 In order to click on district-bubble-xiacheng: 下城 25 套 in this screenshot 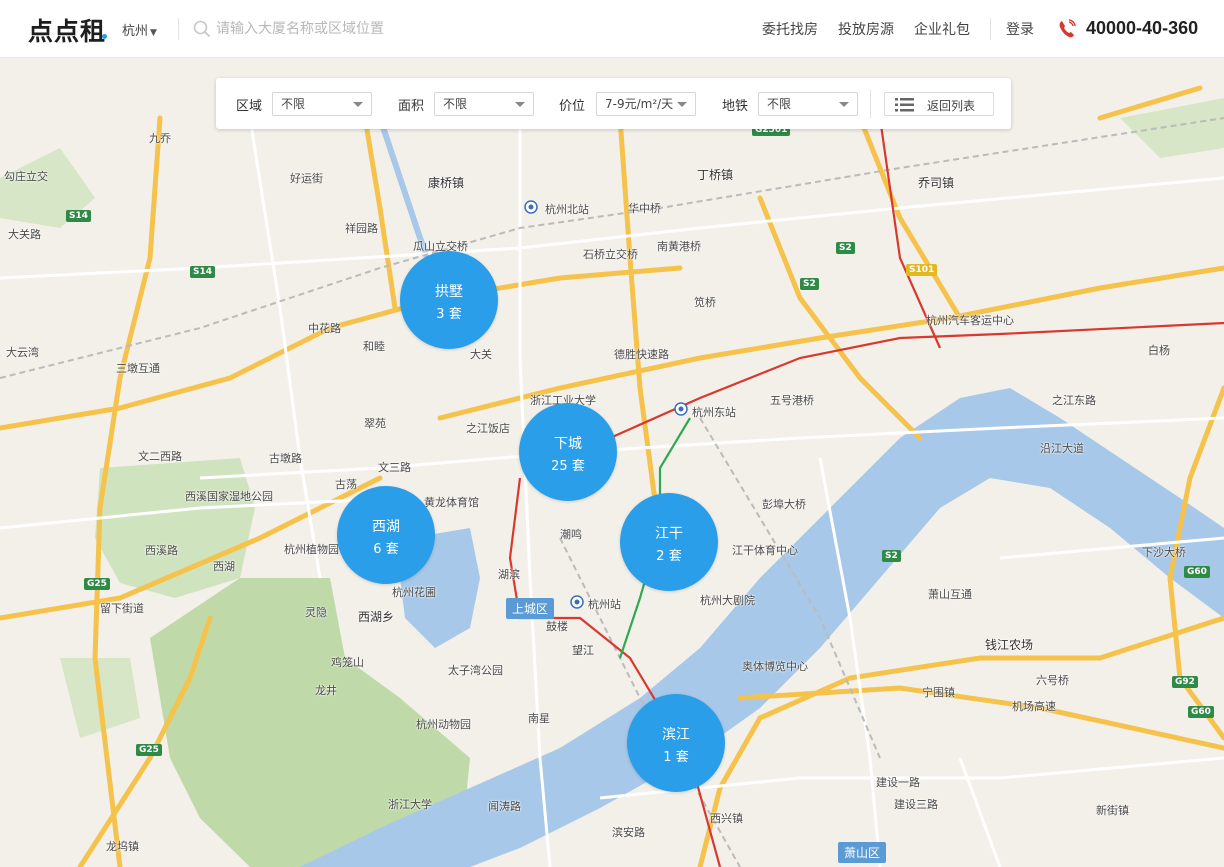, I will do `click(568, 452)`.